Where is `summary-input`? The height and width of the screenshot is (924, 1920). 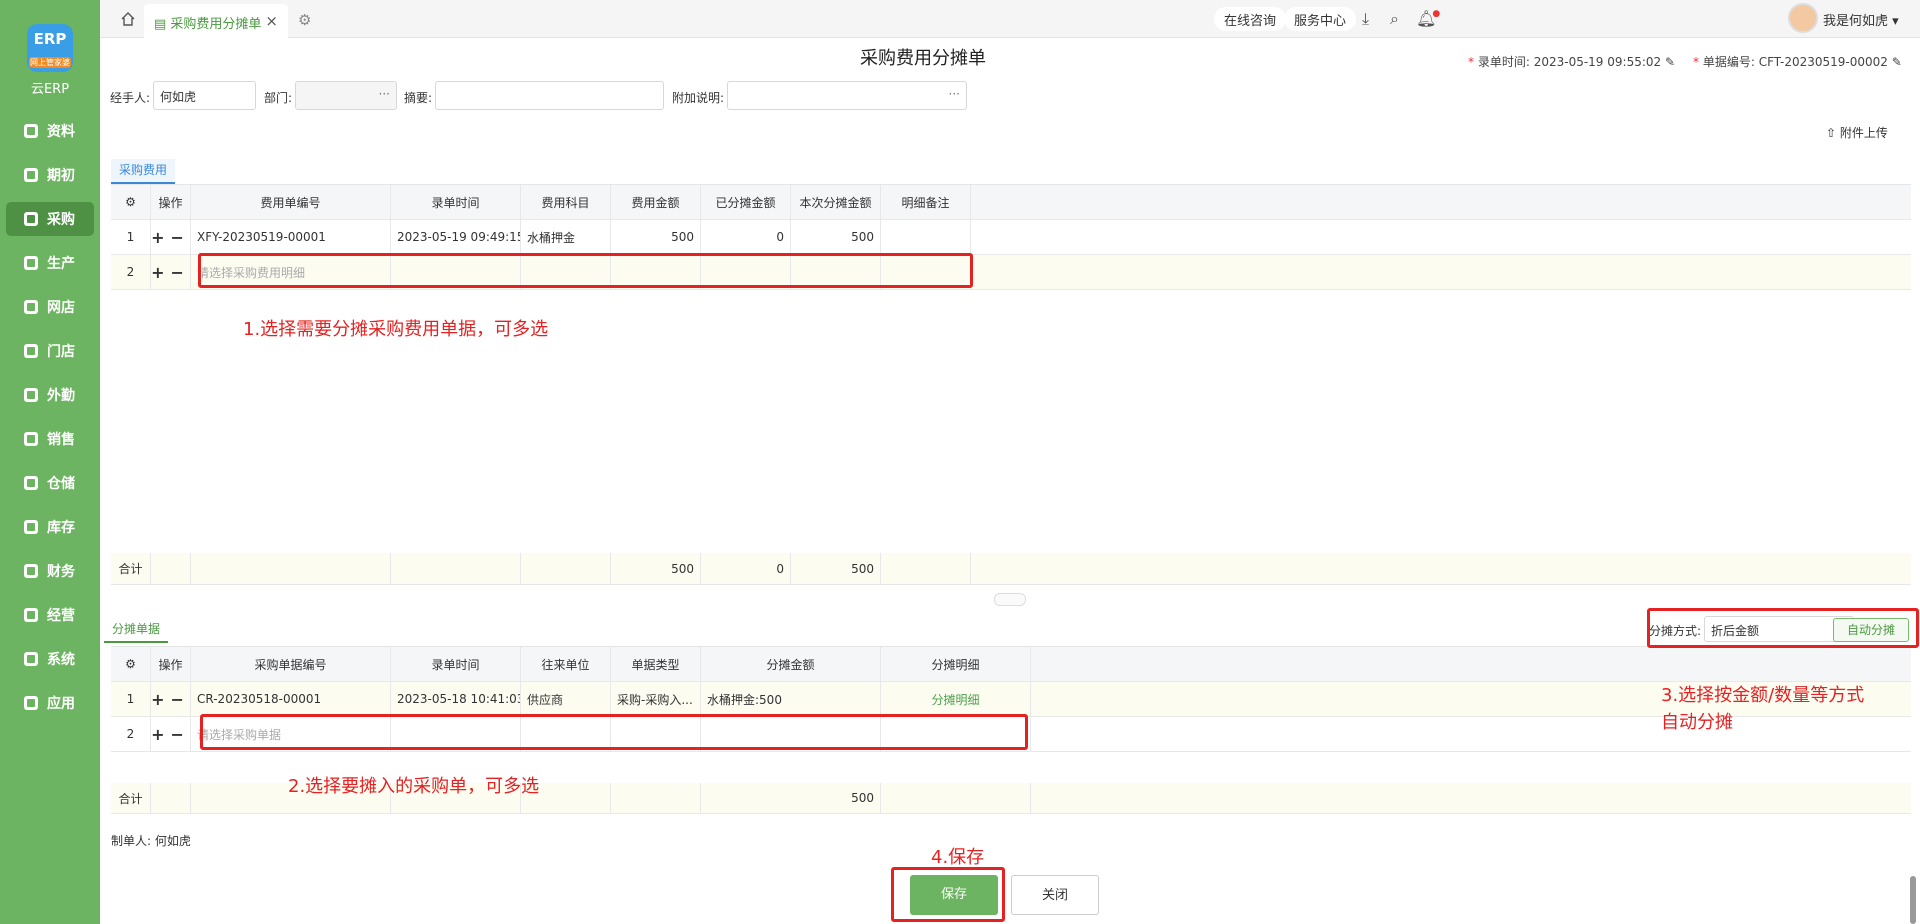 summary-input is located at coordinates (549, 95).